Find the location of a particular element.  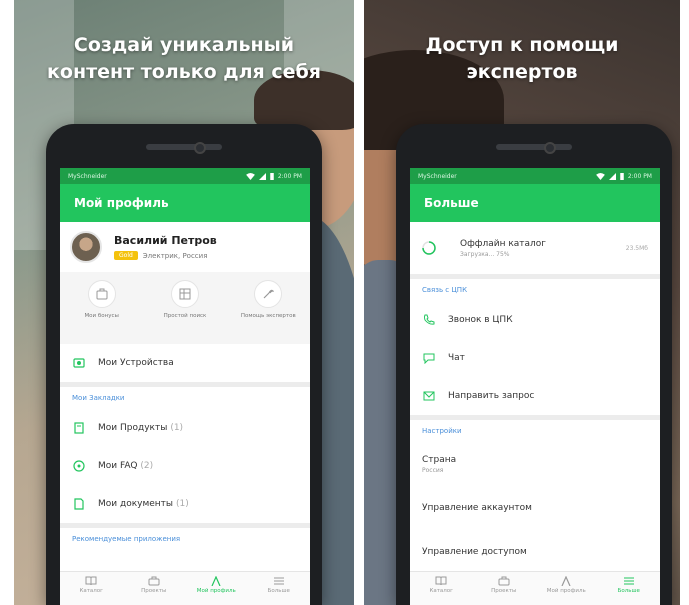

section-header: Рекомендуемые приложения is located at coordinates (126, 539).